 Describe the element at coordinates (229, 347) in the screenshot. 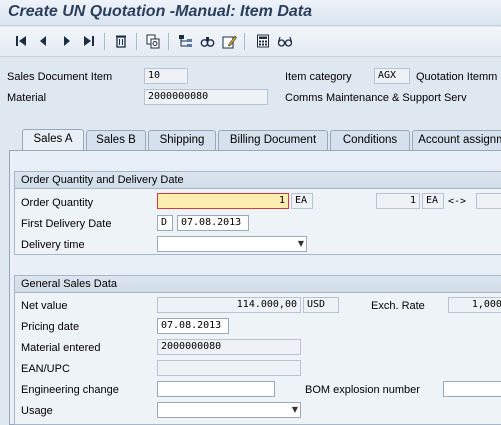

I see `material-entered-field: 2000000080` at that location.